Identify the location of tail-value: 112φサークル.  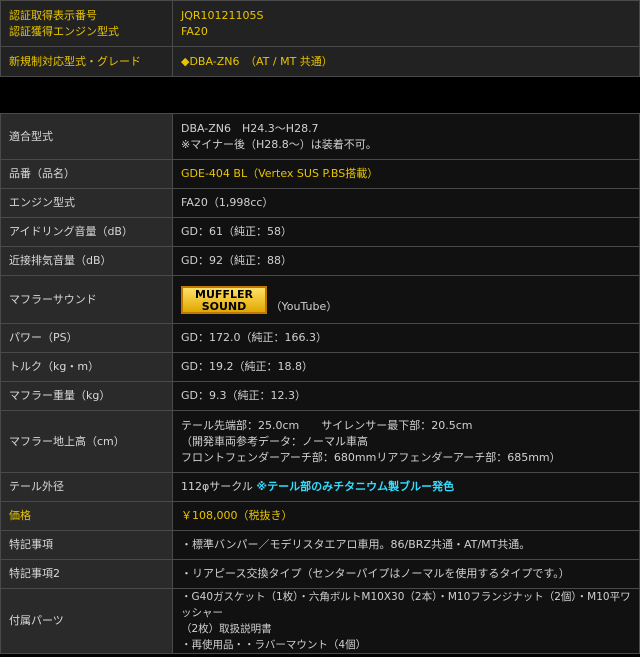
(217, 486).